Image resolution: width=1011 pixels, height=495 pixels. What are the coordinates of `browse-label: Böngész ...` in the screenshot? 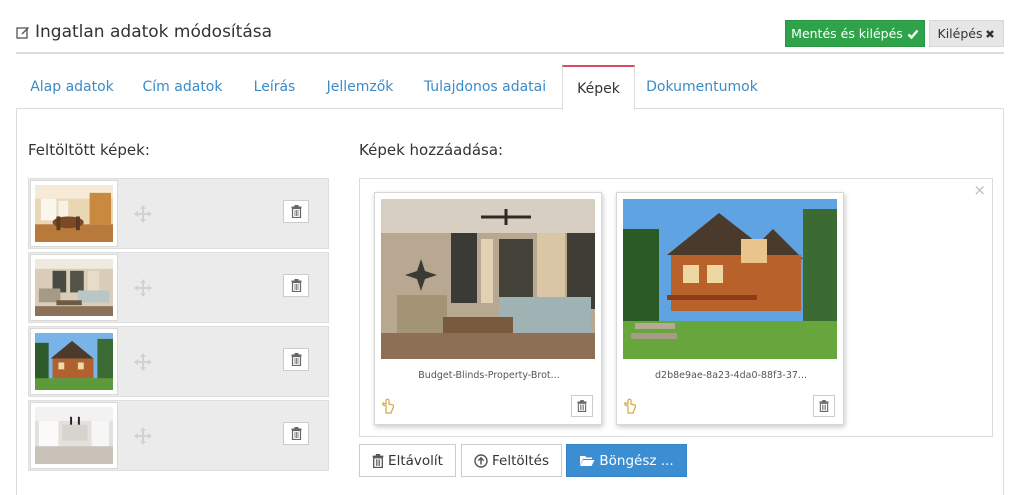 It's located at (636, 460).